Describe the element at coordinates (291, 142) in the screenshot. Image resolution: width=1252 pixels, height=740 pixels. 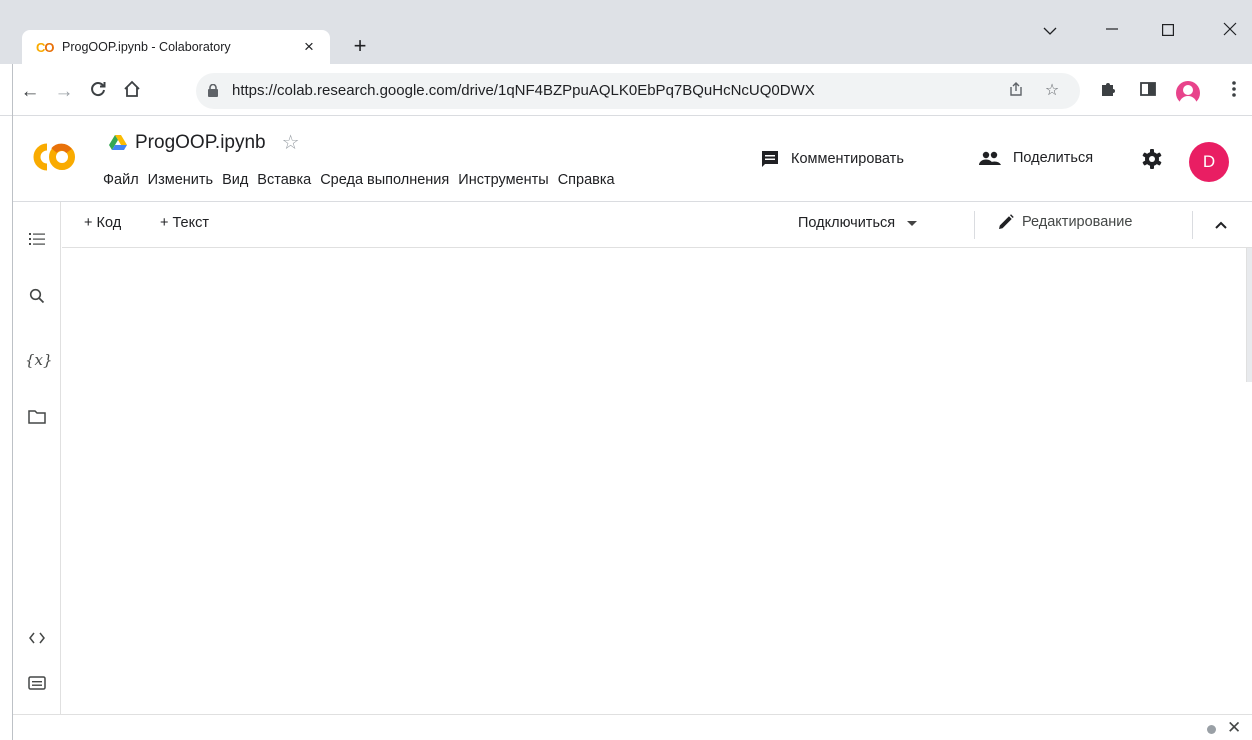
I see `star-notebook-icon: ☆` at that location.